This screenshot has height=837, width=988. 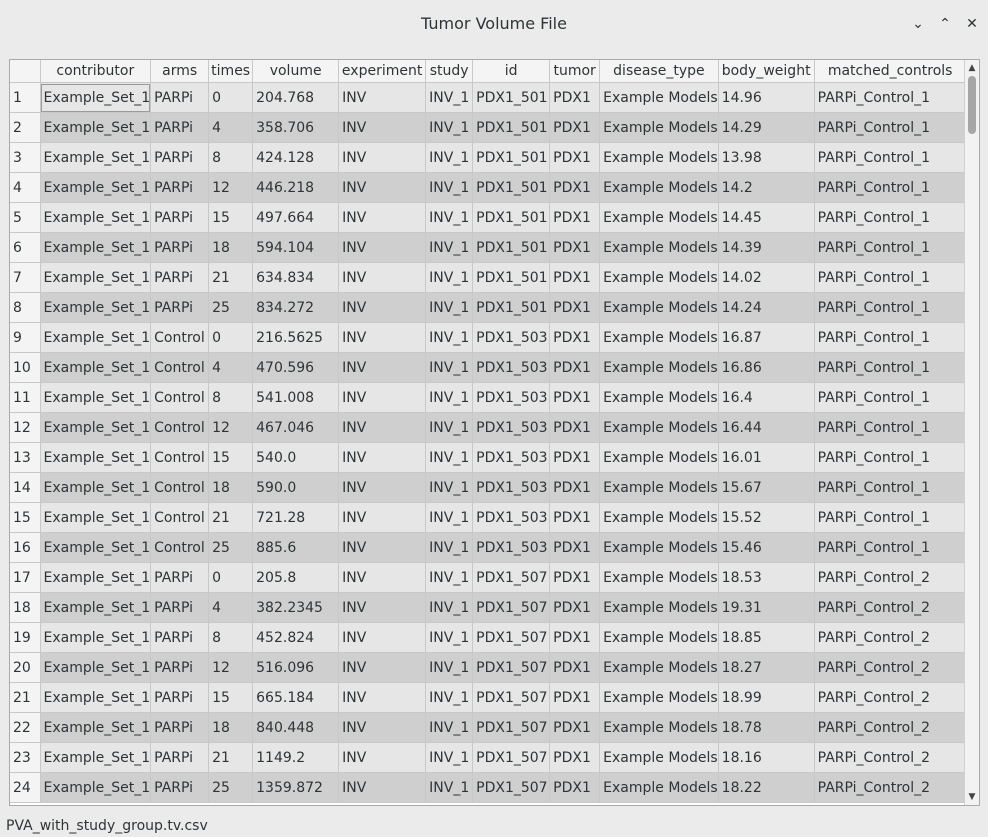 I want to click on column-header-study: study, so click(x=449, y=71).